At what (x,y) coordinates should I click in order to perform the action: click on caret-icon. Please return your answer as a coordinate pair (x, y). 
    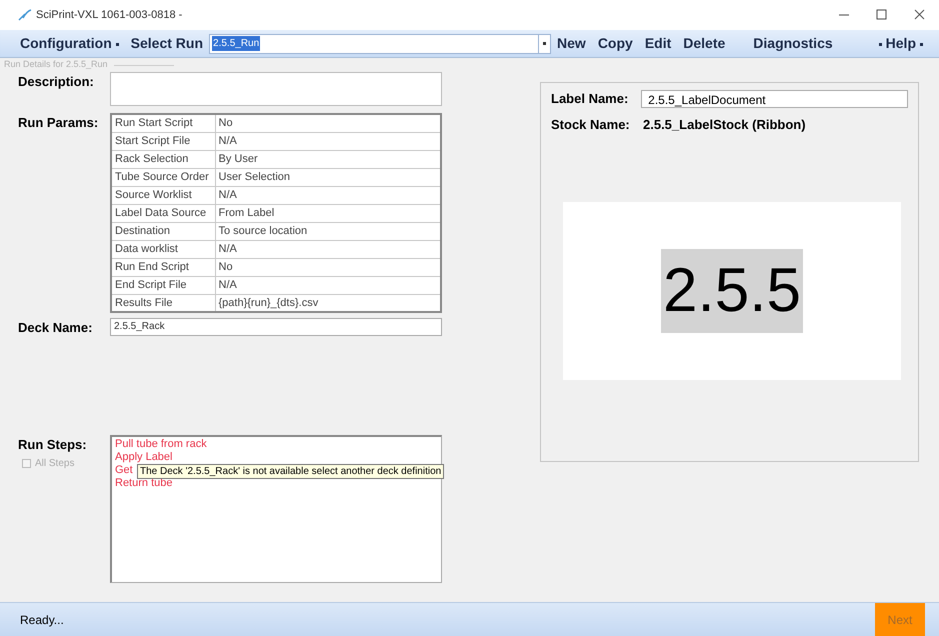
    Looking at the image, I should click on (544, 43).